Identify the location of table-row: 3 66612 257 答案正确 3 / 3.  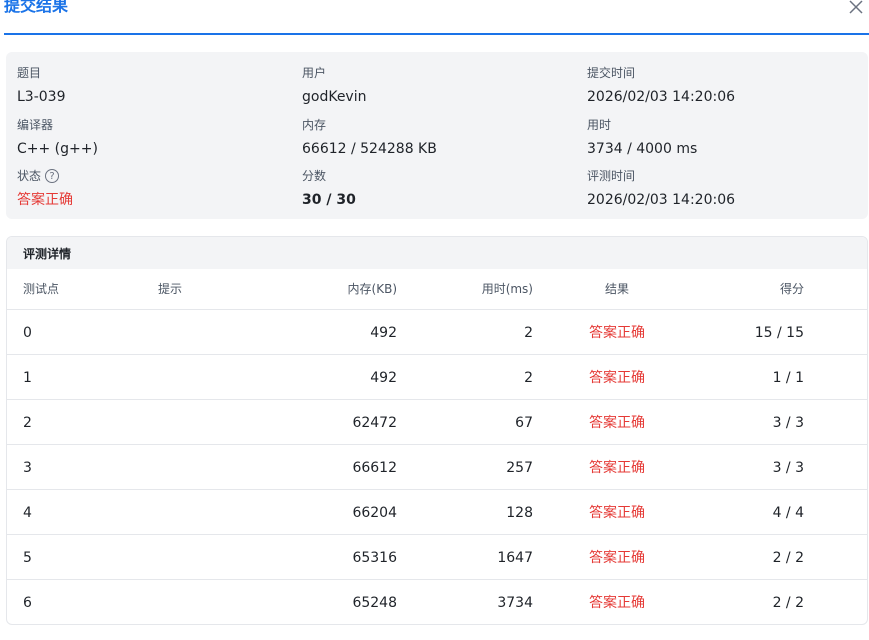
(437, 467).